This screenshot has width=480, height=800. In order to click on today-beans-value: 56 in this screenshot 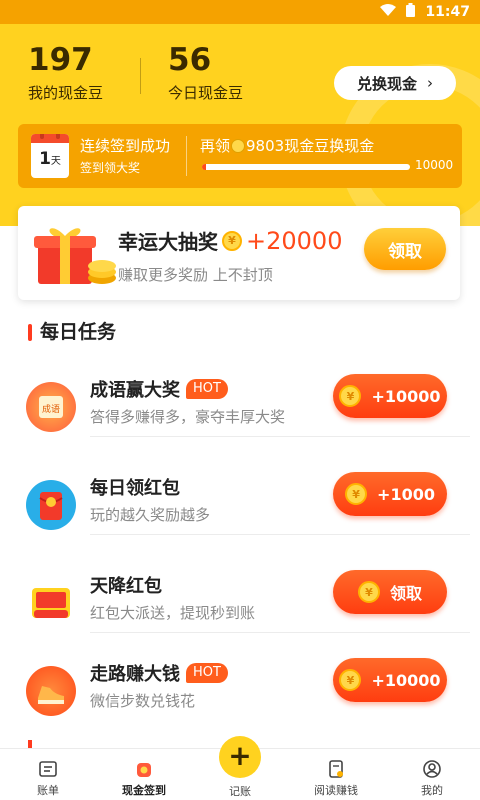, I will do `click(190, 60)`.